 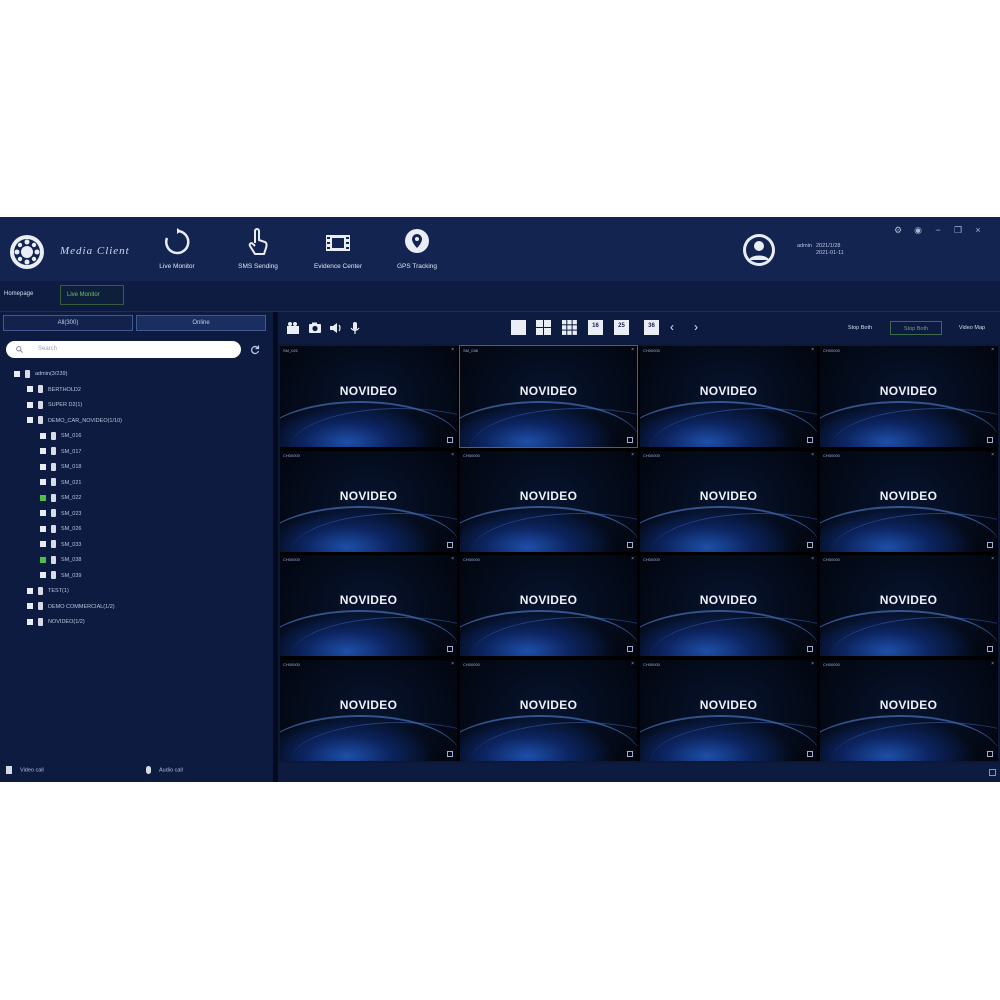 I want to click on tree-node: NOVIDEO(1/2), so click(x=56, y=622).